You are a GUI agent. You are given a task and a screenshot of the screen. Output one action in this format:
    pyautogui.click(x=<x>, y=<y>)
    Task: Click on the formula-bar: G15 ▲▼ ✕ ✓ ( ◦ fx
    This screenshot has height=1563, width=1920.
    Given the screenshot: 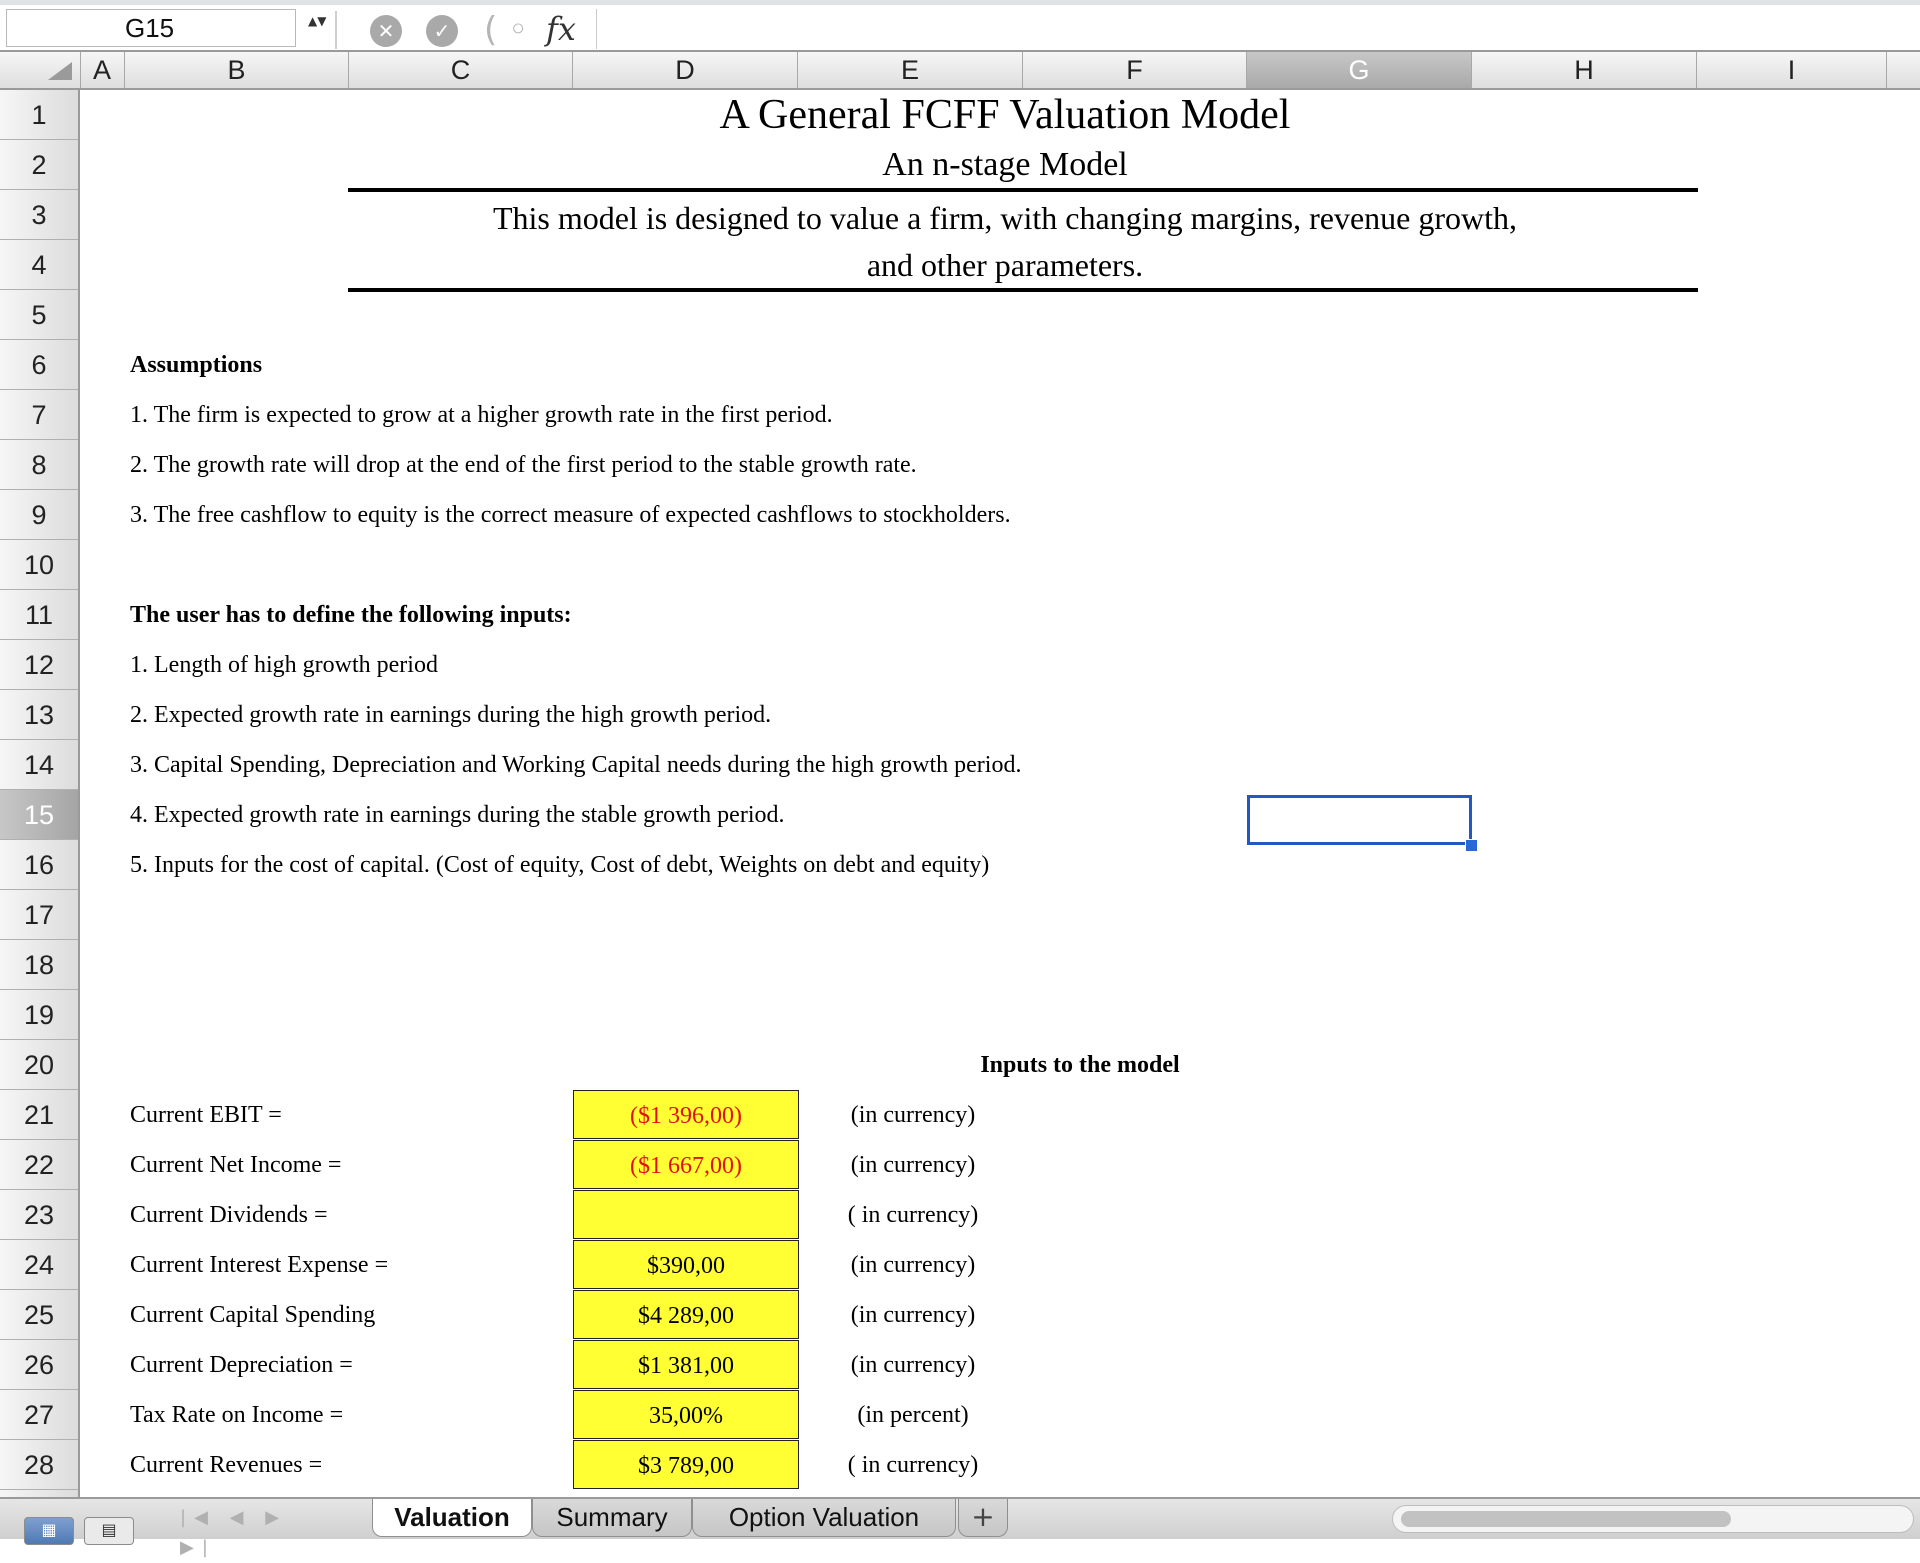 What is the action you would take?
    pyautogui.click(x=960, y=28)
    